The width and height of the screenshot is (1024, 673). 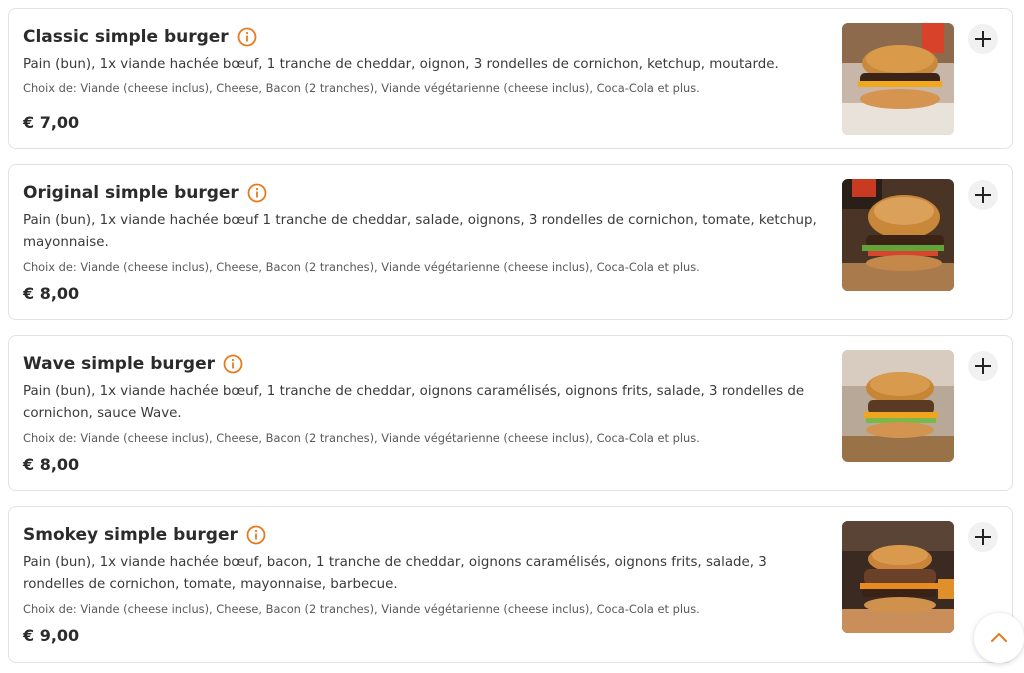 I want to click on menu-item-header: Original simple burger, so click(x=145, y=193).